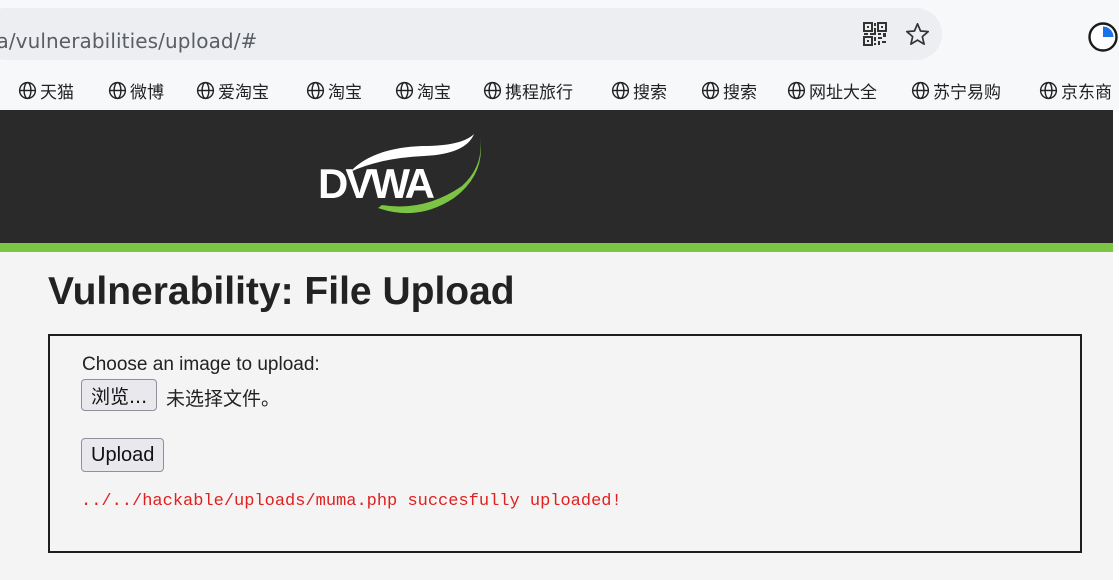 This screenshot has height=580, width=1119. I want to click on browser-toolbar: wa/vulnerabilities/upload/#, so click(559, 35).